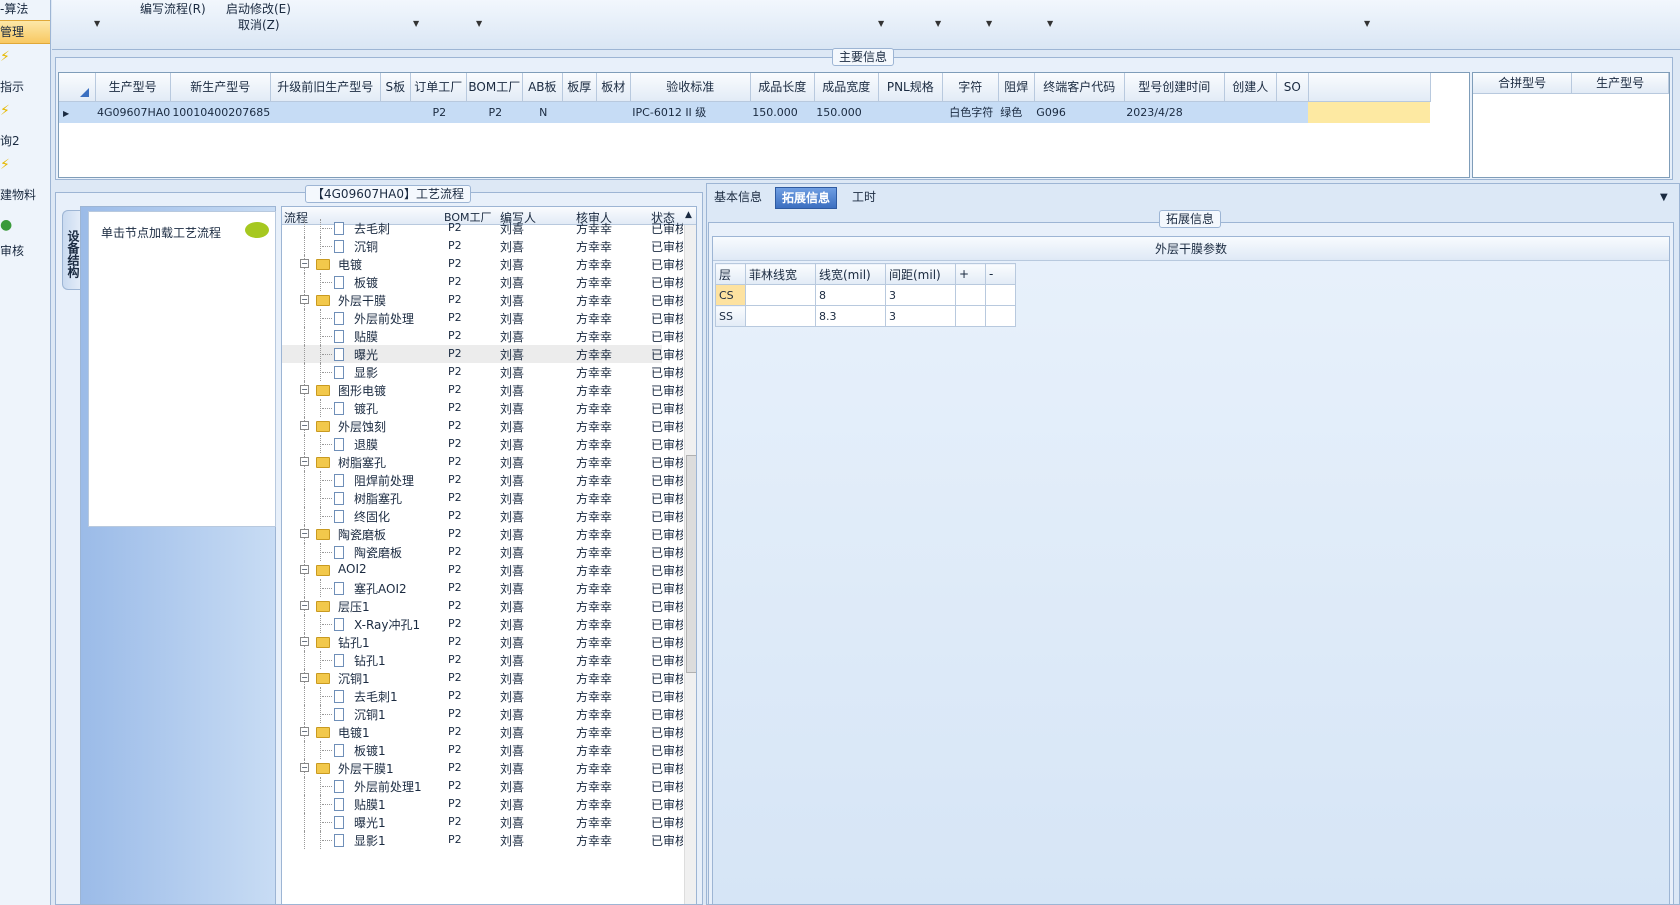 Image resolution: width=1680 pixels, height=905 pixels. Describe the element at coordinates (690, 112) in the screenshot. I see `cell: IPC-6012 II 级` at that location.